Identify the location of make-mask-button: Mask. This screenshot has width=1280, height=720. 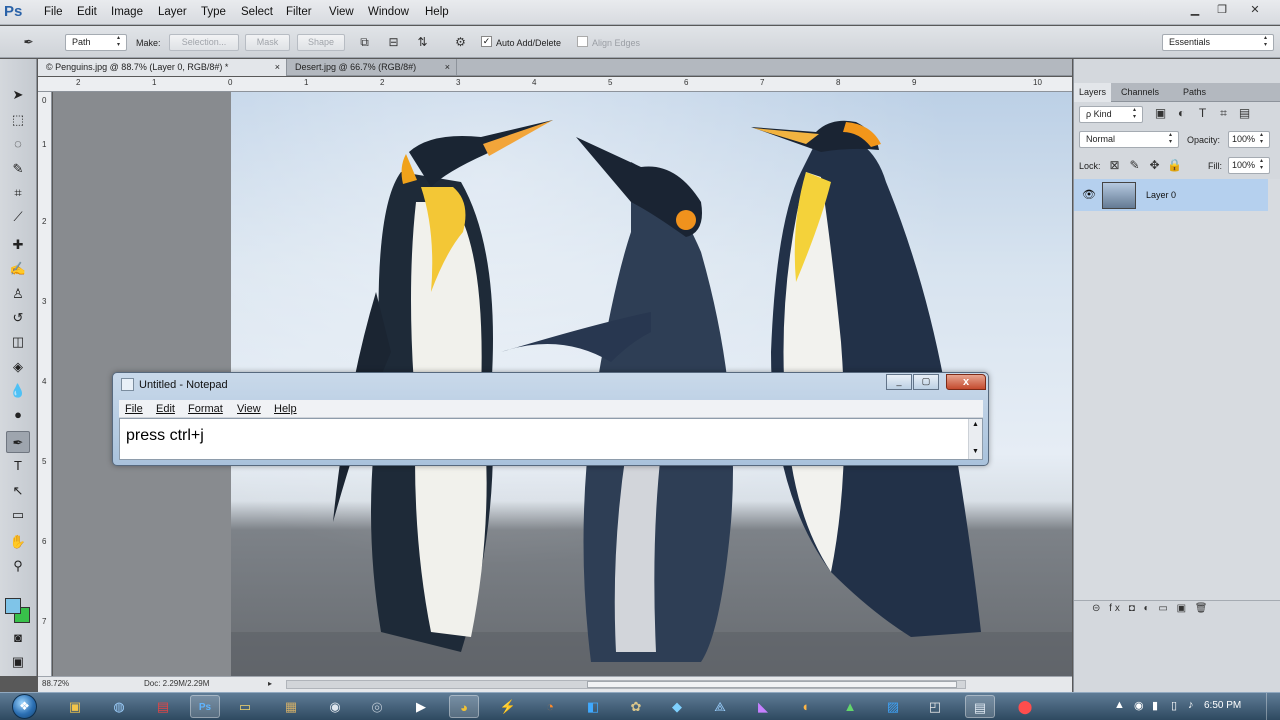
(267, 42).